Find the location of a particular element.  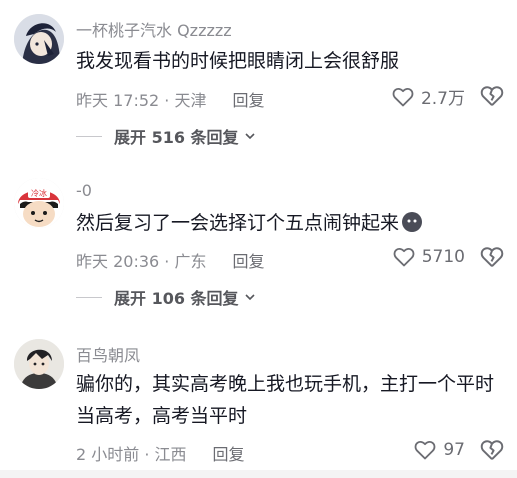

comment-meta: 昨天 17:52 · 天津 回复 is located at coordinates (170, 99).